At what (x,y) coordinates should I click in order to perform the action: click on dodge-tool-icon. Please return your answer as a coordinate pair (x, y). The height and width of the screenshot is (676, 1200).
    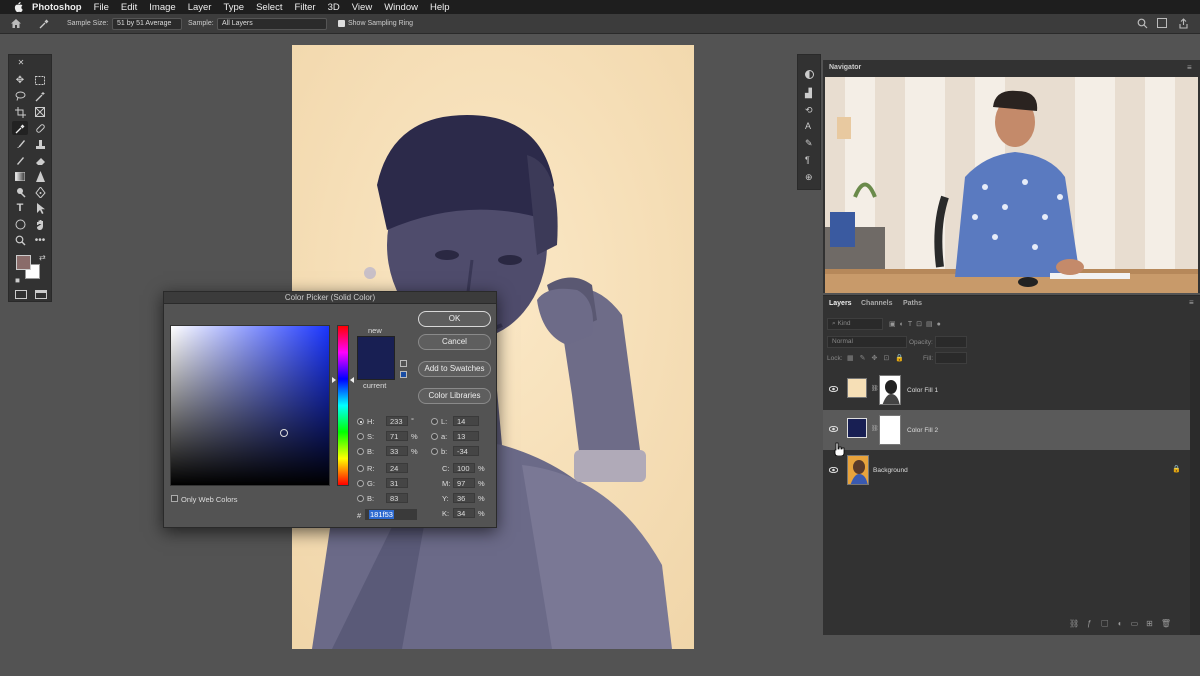
    Looking at the image, I should click on (20, 192).